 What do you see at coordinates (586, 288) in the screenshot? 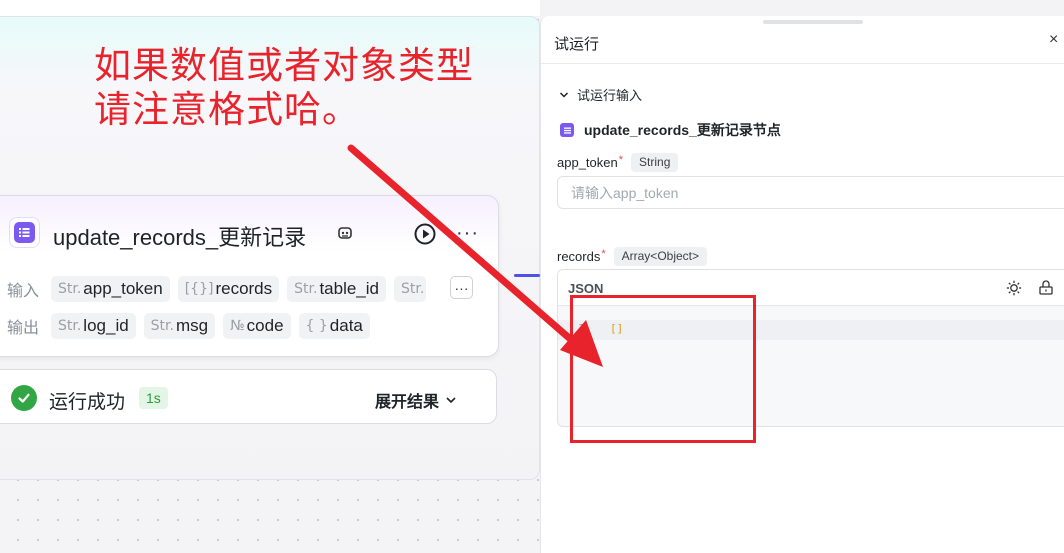
I see `json-editor-title: JSON` at bounding box center [586, 288].